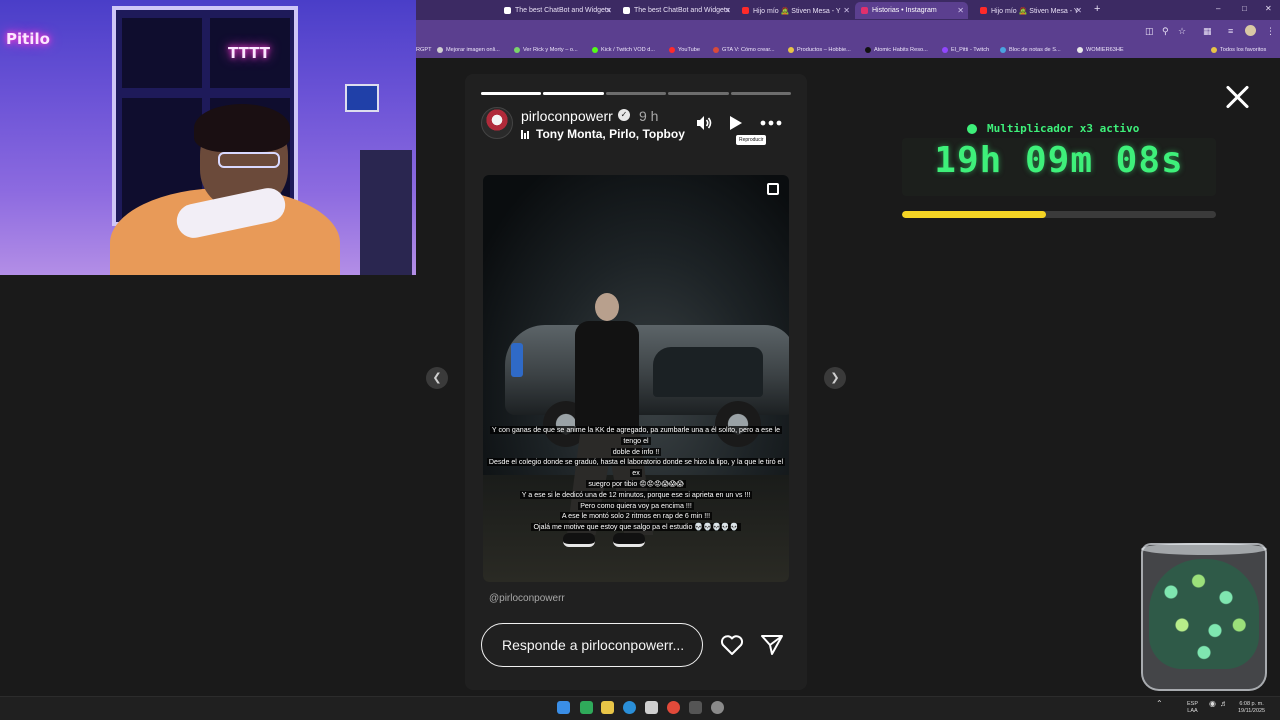  I want to click on maximize-button: □, so click(1244, 8).